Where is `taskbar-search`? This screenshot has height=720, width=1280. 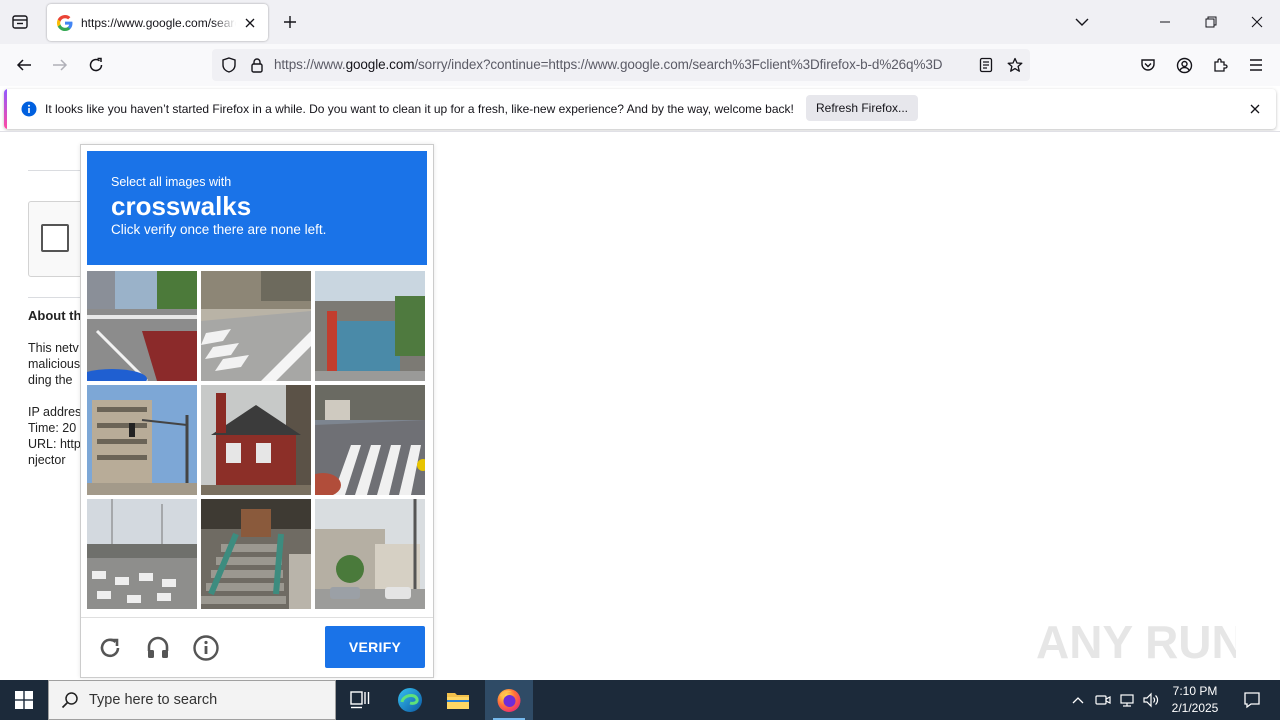 taskbar-search is located at coordinates (192, 700).